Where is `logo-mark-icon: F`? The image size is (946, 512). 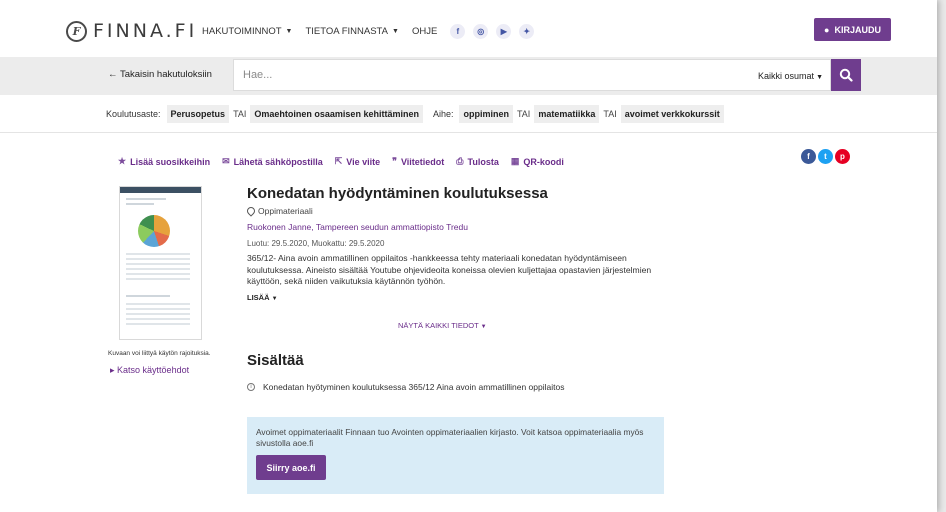
logo-mark-icon: F is located at coordinates (76, 31).